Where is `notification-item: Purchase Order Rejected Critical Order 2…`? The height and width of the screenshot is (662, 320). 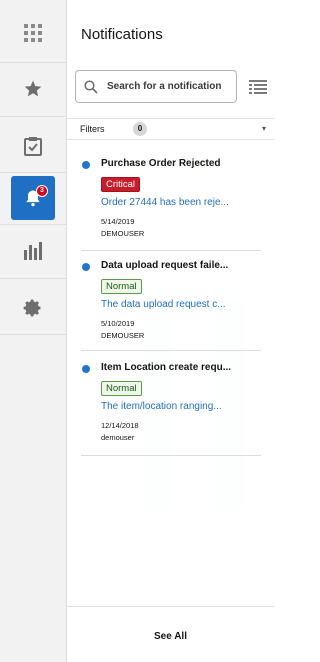 notification-item: Purchase Order Rejected Critical Order 2… is located at coordinates (170, 203).